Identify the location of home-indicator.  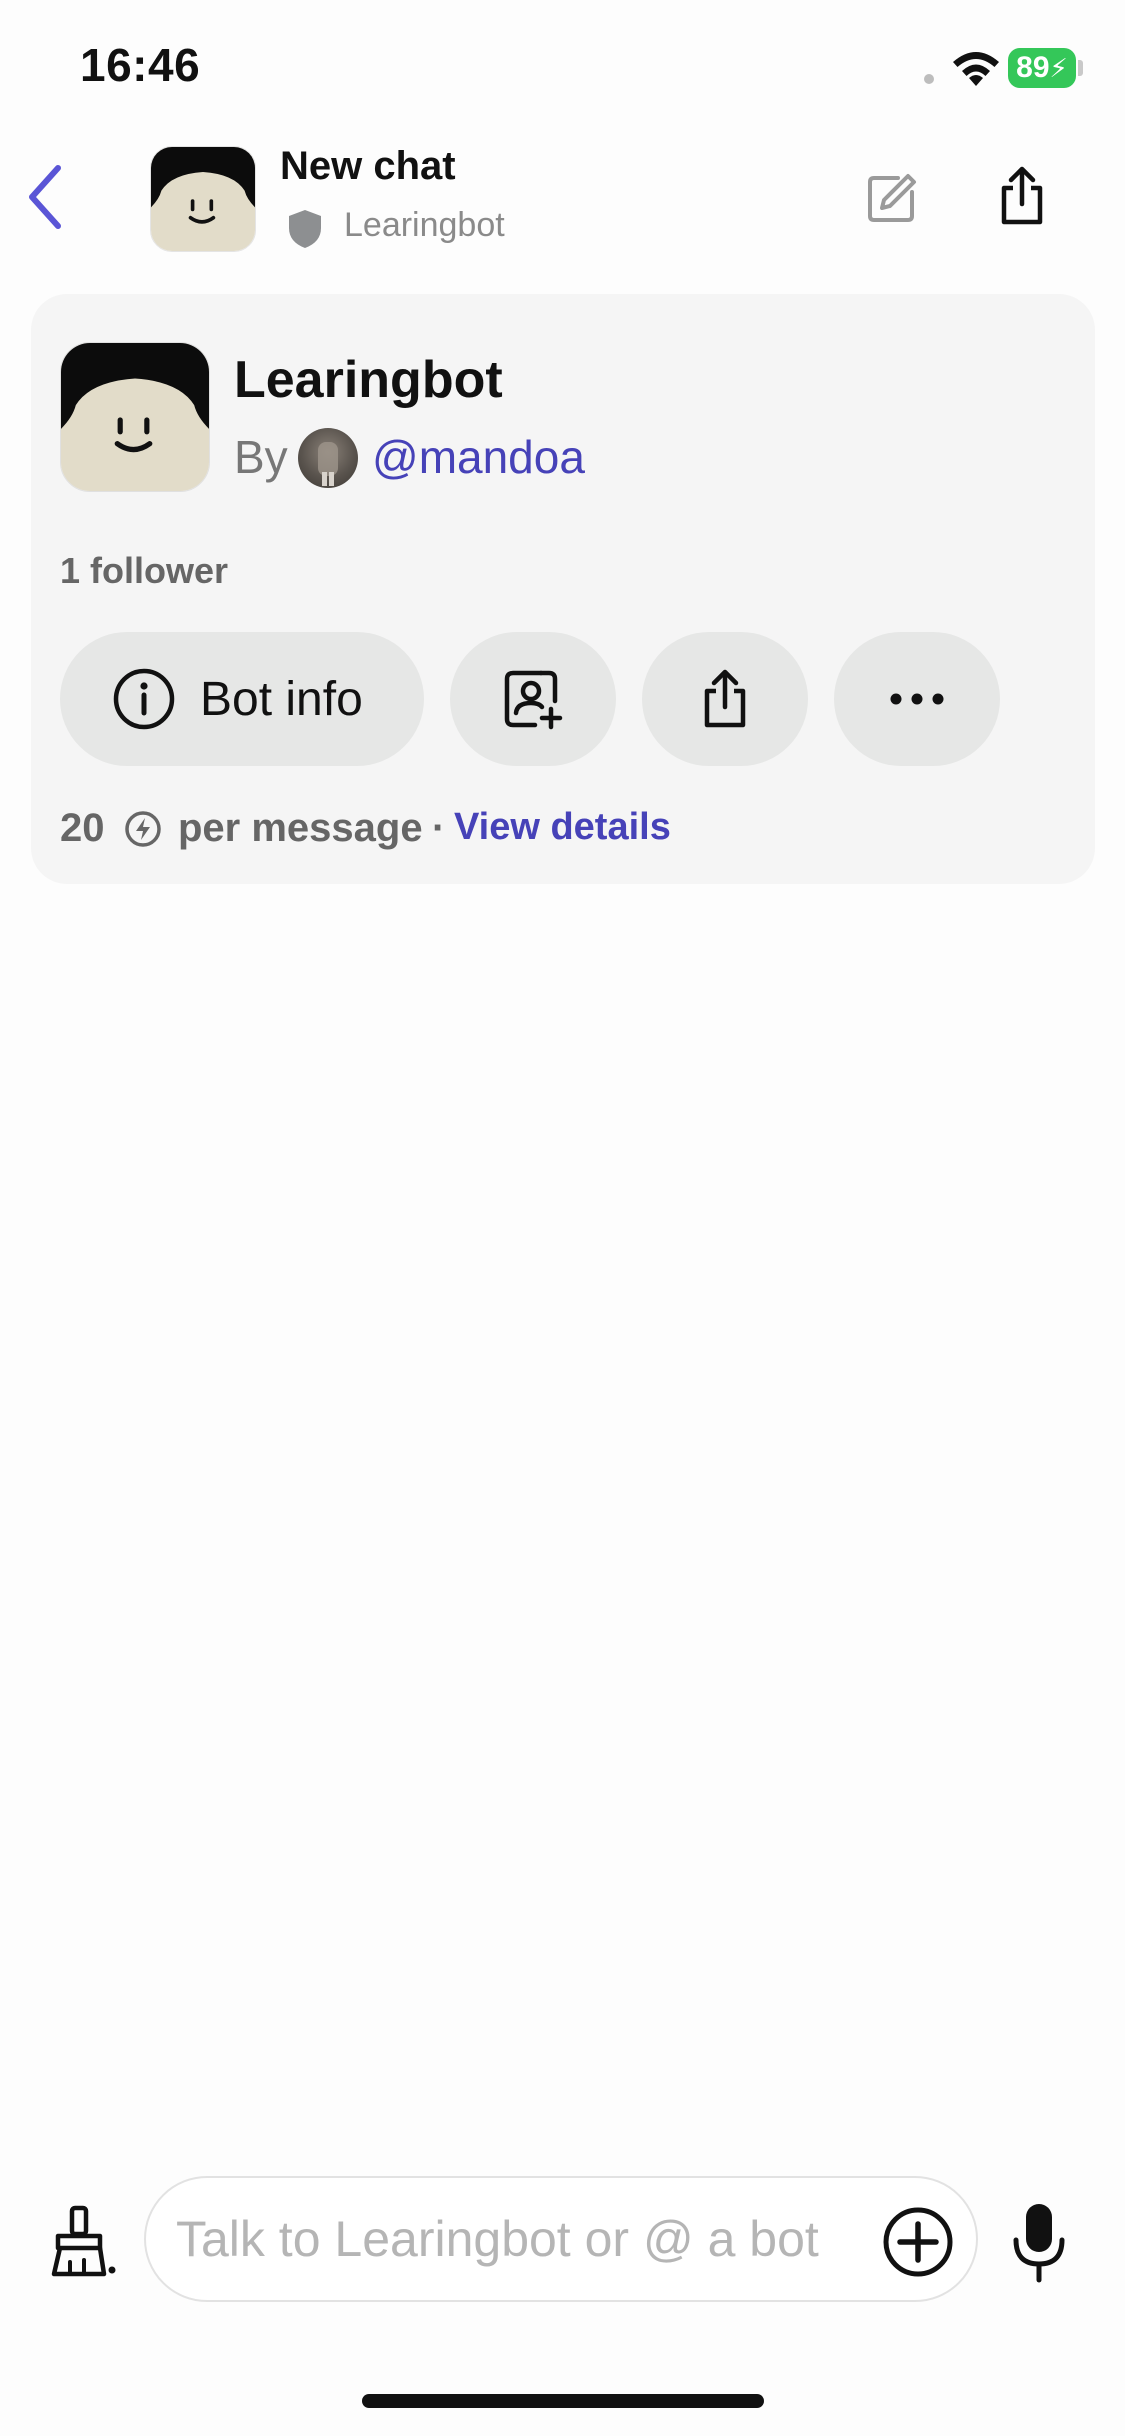
(563, 2401).